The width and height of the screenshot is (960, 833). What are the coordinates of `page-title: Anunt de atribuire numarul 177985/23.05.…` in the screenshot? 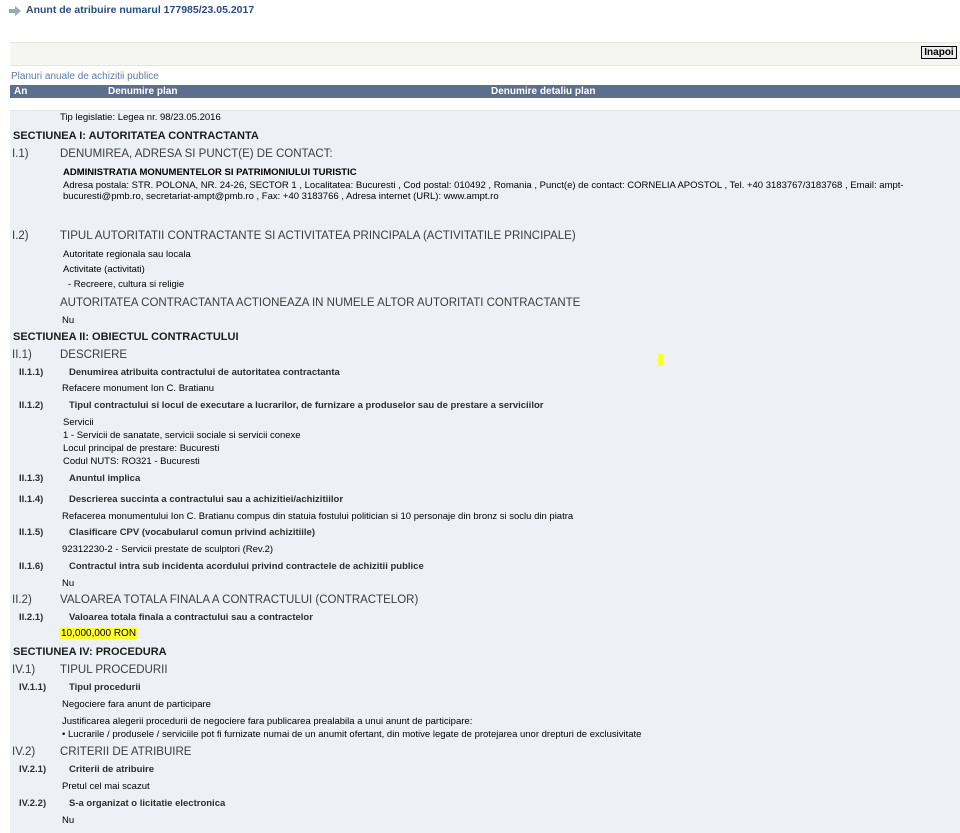 It's located at (140, 10).